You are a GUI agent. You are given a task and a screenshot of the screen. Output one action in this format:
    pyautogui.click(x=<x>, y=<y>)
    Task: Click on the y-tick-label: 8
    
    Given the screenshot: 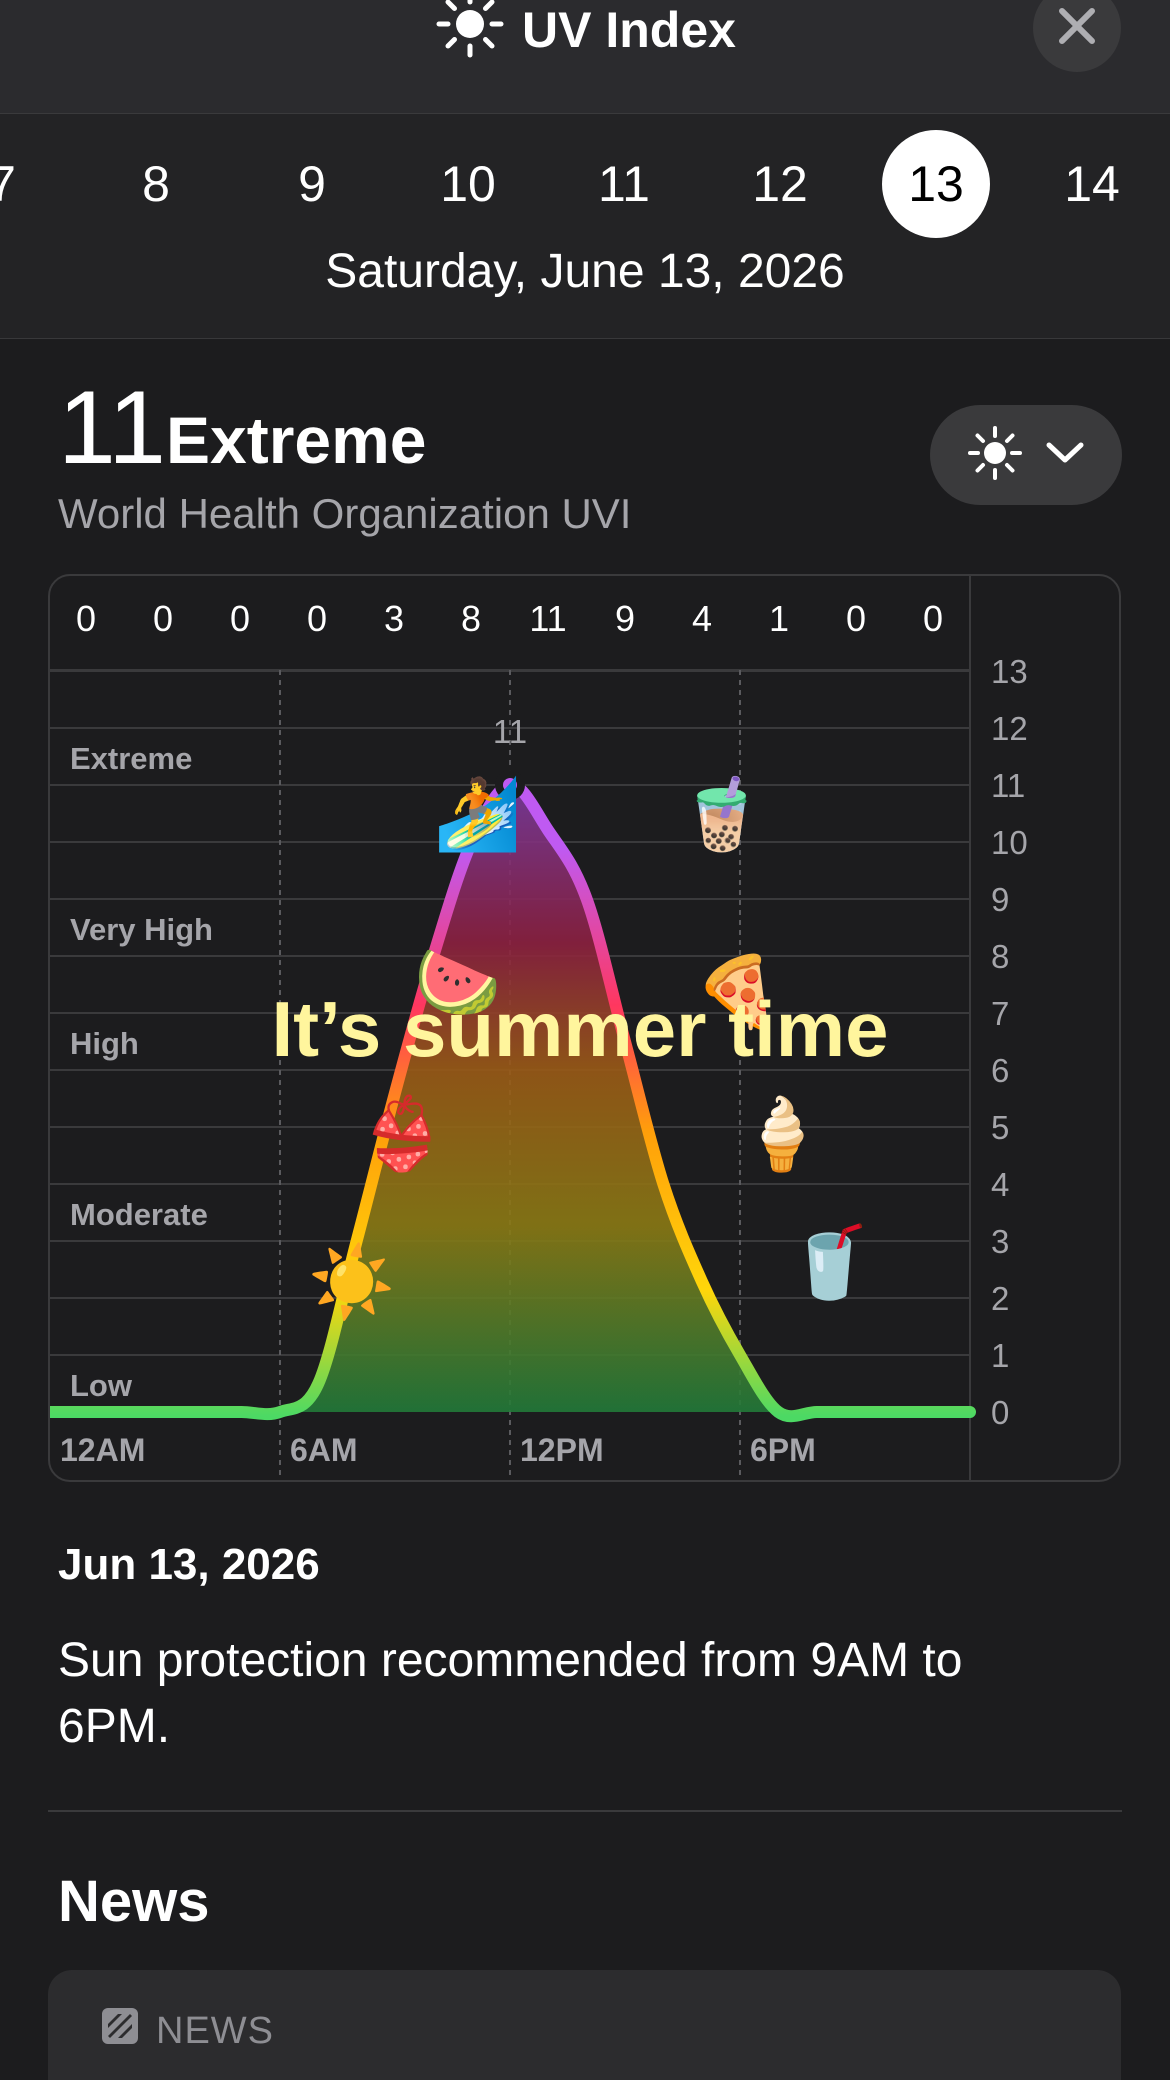 What is the action you would take?
    pyautogui.click(x=1000, y=956)
    